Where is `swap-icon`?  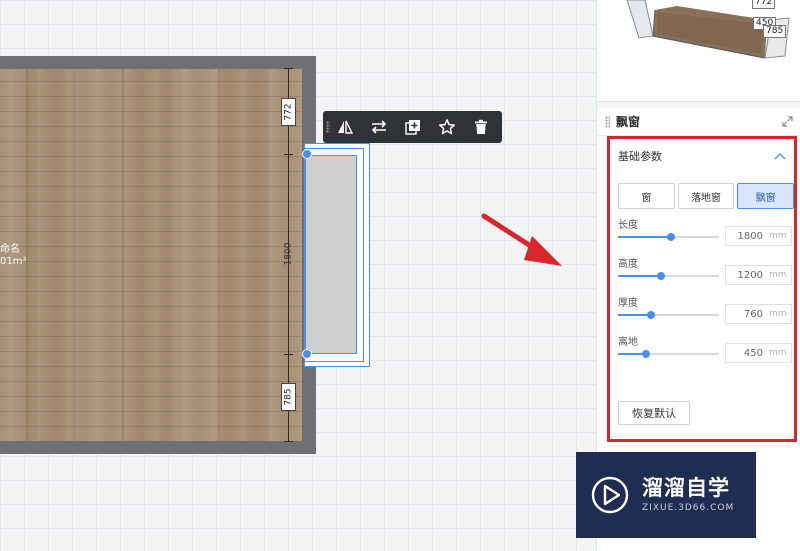 swap-icon is located at coordinates (379, 127).